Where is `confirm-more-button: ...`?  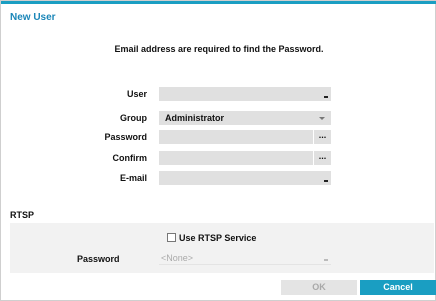
confirm-more-button: ... is located at coordinates (322, 158).